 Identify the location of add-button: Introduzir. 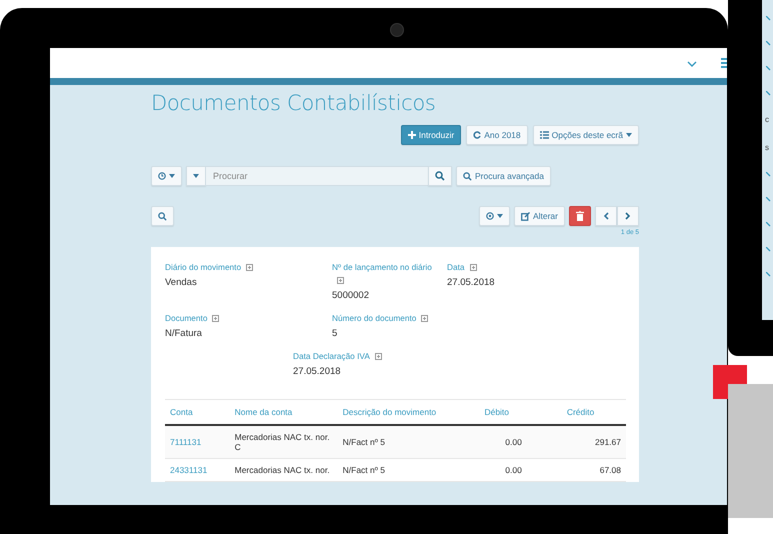
(431, 135).